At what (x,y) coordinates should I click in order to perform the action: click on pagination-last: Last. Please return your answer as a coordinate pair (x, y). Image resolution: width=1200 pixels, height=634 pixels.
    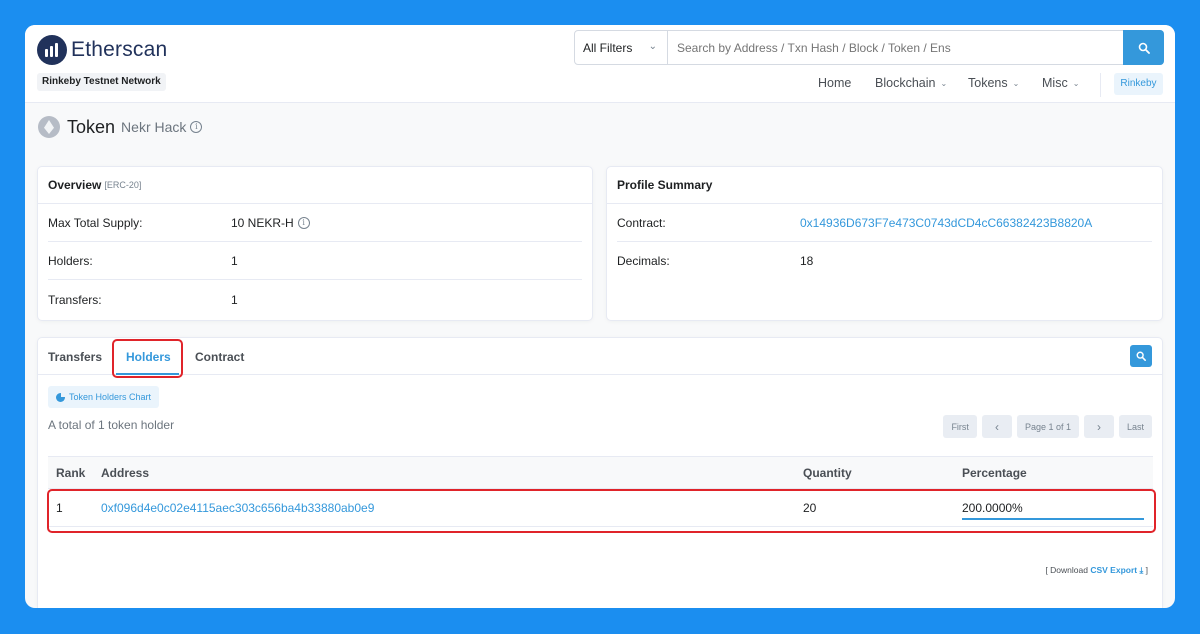
    Looking at the image, I should click on (1135, 426).